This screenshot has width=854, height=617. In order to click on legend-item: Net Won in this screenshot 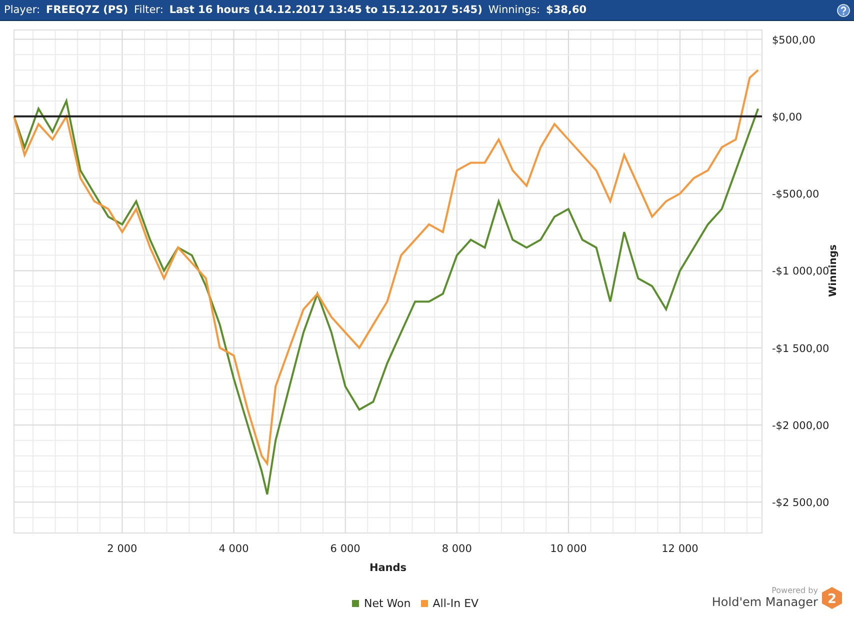, I will do `click(381, 603)`.